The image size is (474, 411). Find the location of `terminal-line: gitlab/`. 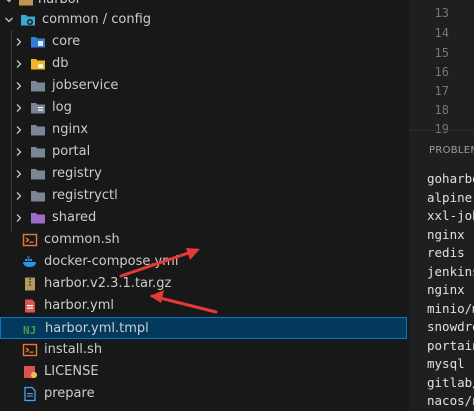

terminal-line: gitlab/ is located at coordinates (450, 382).